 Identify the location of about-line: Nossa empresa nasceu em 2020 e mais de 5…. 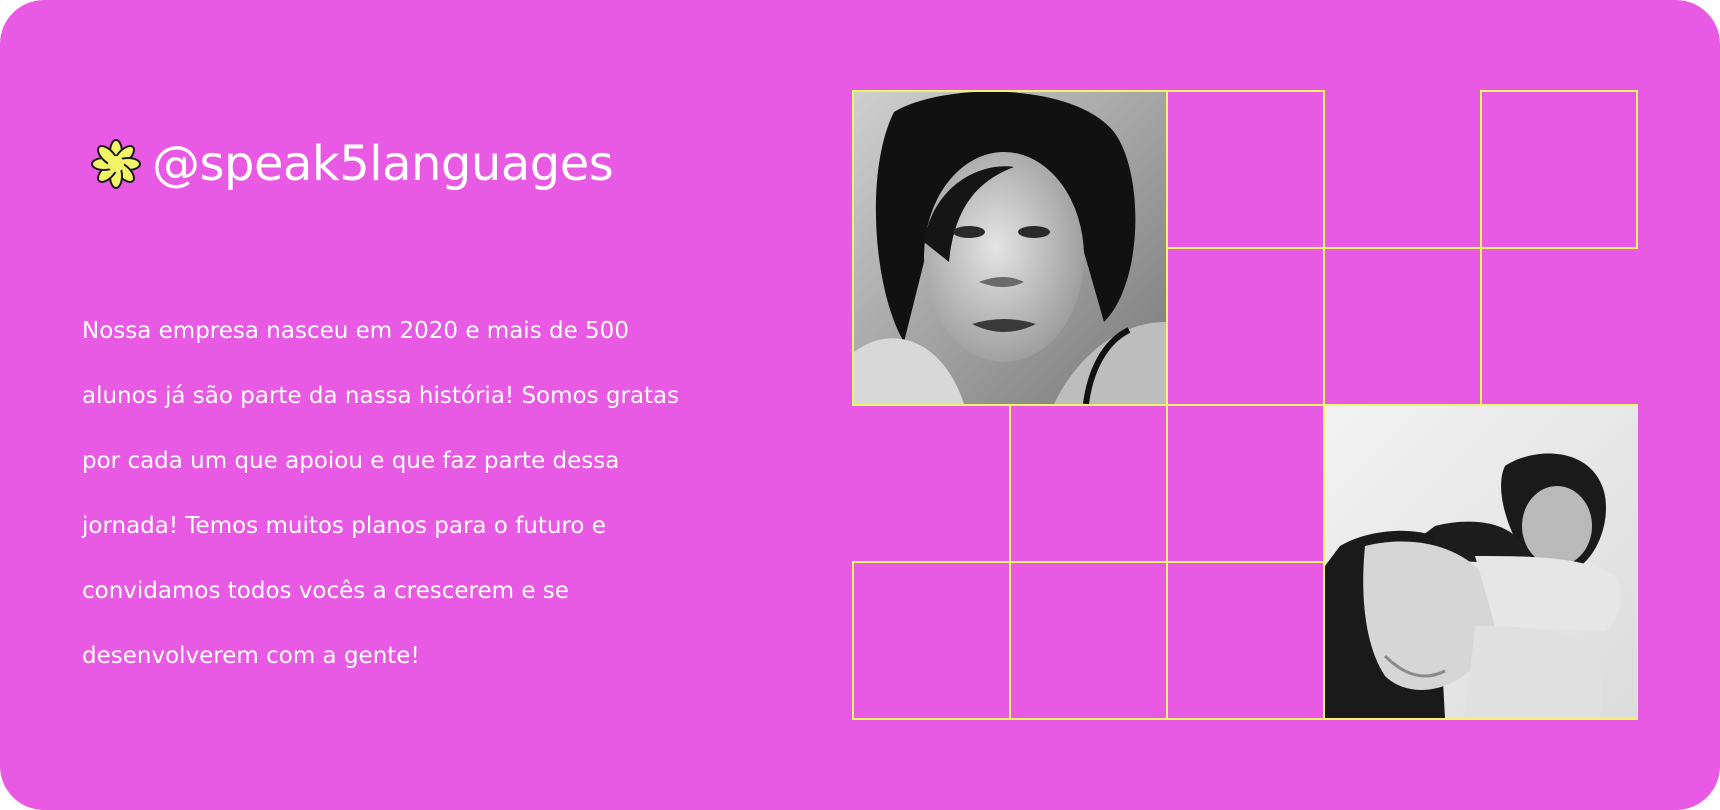
(355, 331).